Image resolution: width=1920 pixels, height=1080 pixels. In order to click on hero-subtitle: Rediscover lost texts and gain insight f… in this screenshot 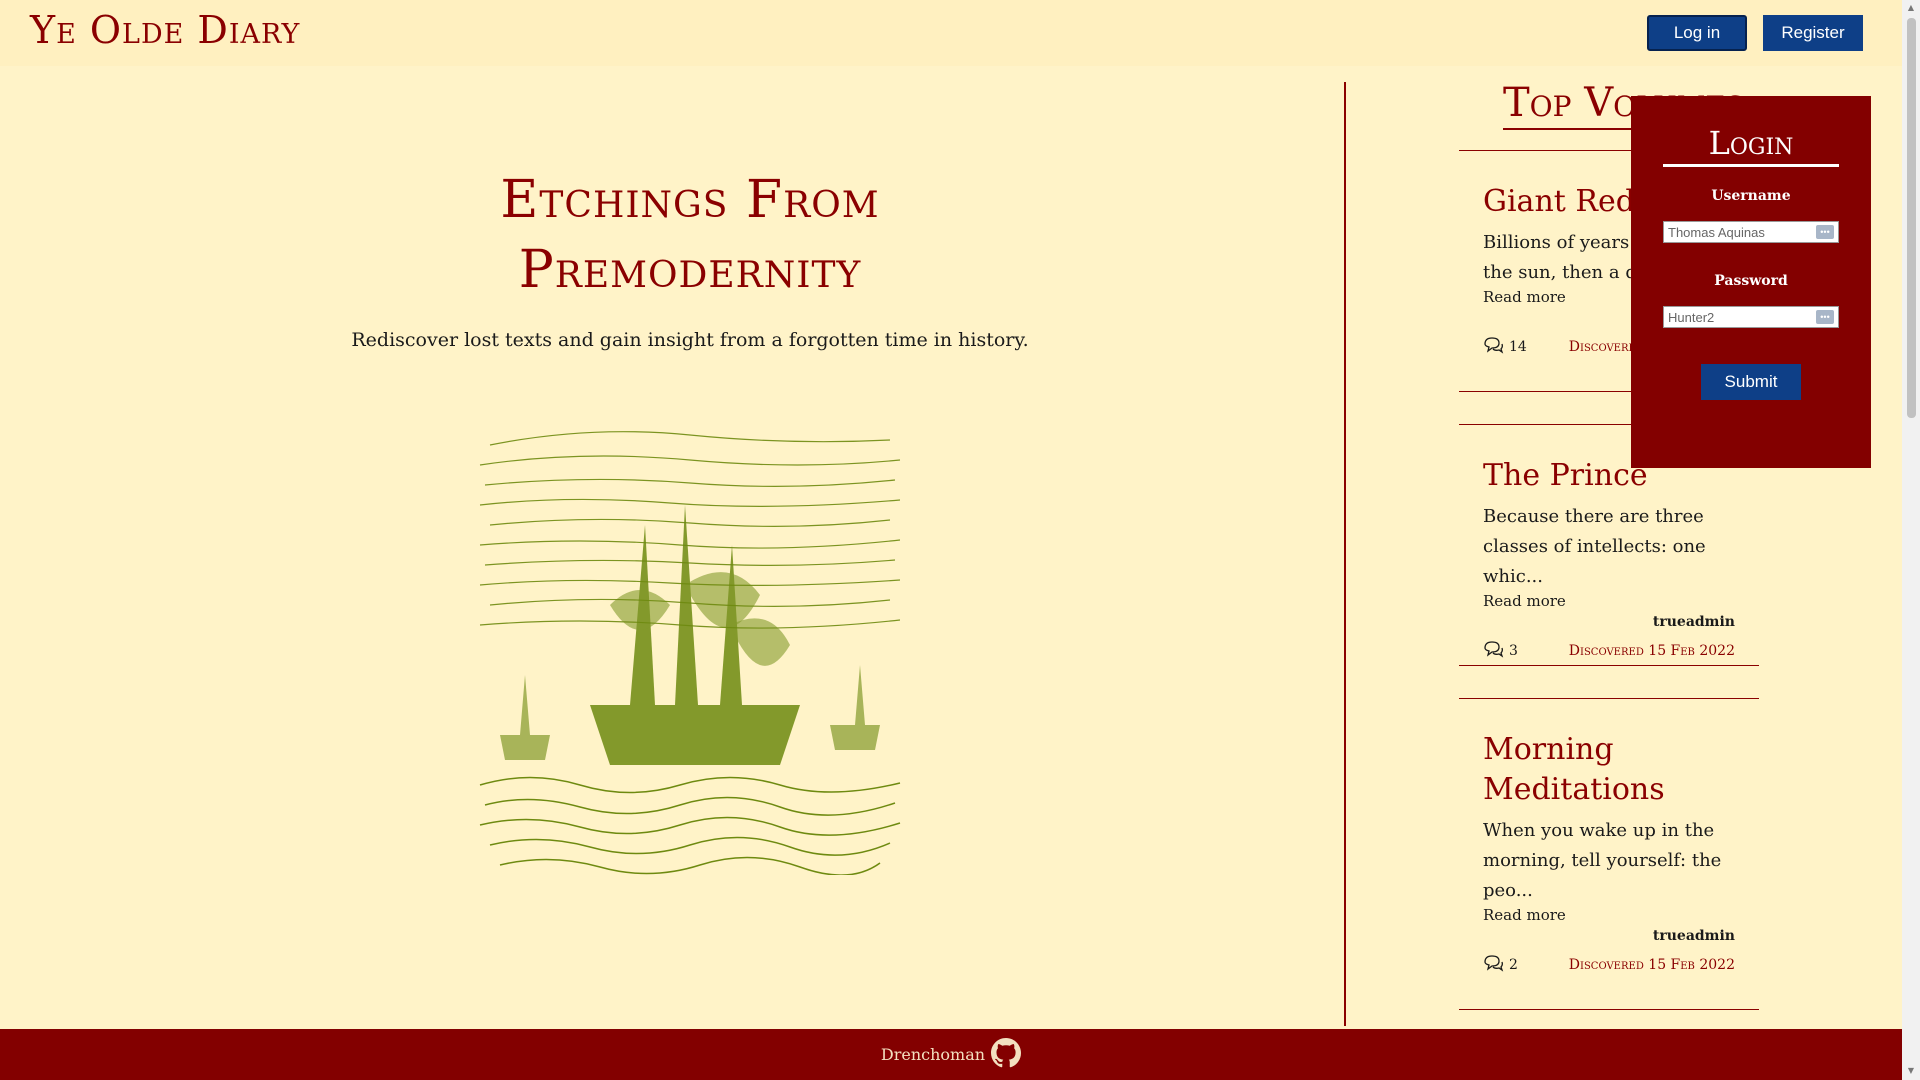, I will do `click(690, 340)`.